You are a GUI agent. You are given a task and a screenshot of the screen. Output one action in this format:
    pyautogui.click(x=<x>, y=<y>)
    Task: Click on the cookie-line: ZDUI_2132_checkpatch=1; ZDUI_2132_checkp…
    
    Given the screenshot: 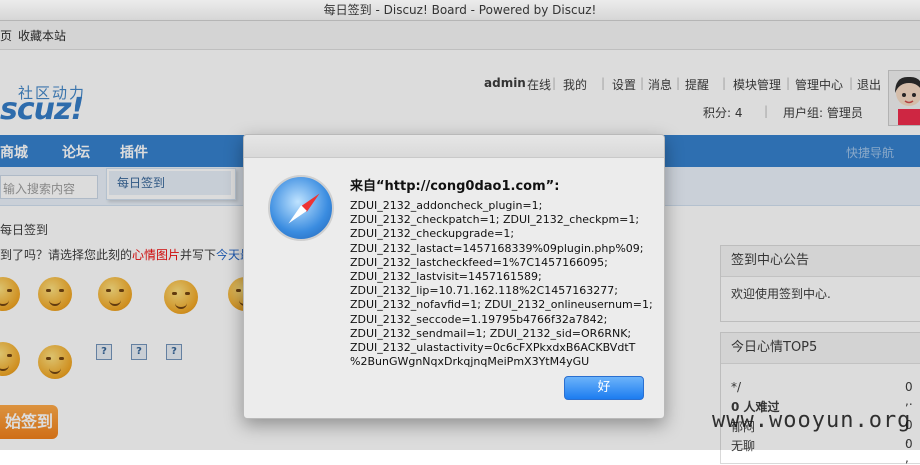 What is the action you would take?
    pyautogui.click(x=495, y=220)
    